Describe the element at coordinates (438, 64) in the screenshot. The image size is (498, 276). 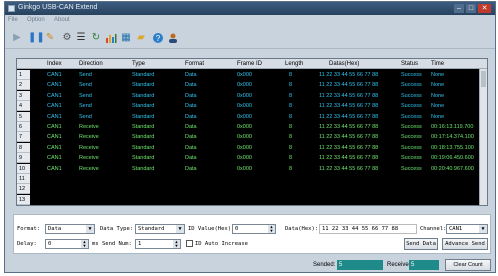
I see `header-time: Time` at that location.